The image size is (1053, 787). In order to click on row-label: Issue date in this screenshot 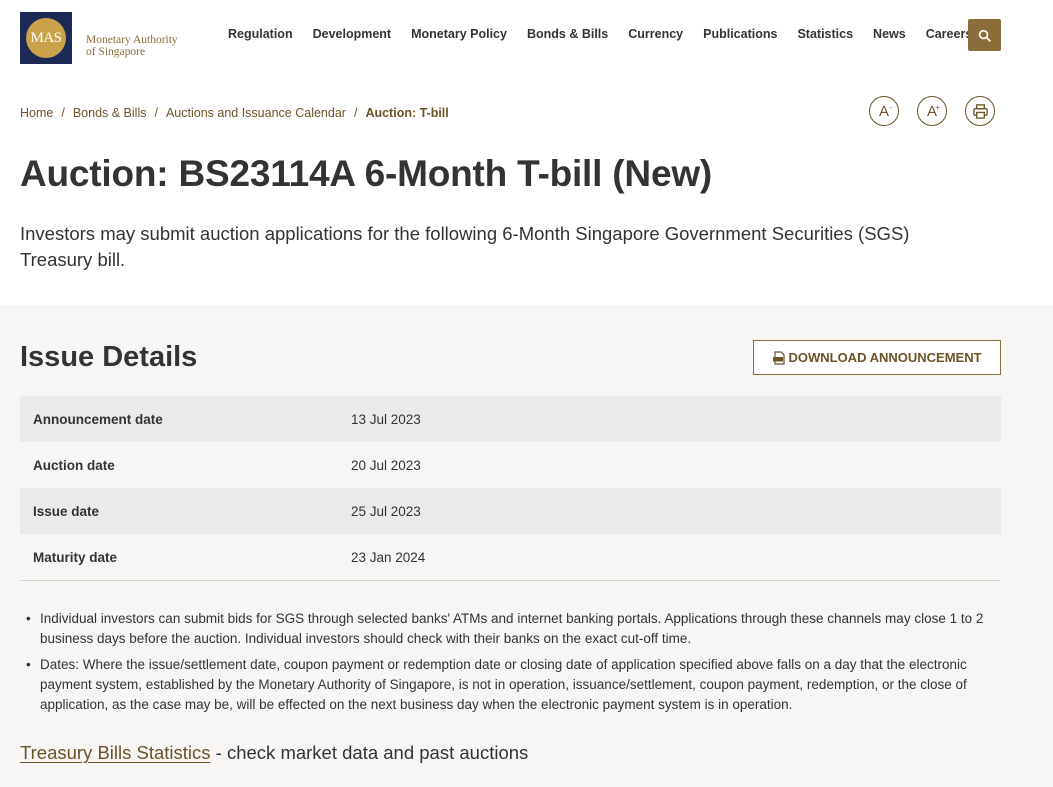, I will do `click(66, 511)`.